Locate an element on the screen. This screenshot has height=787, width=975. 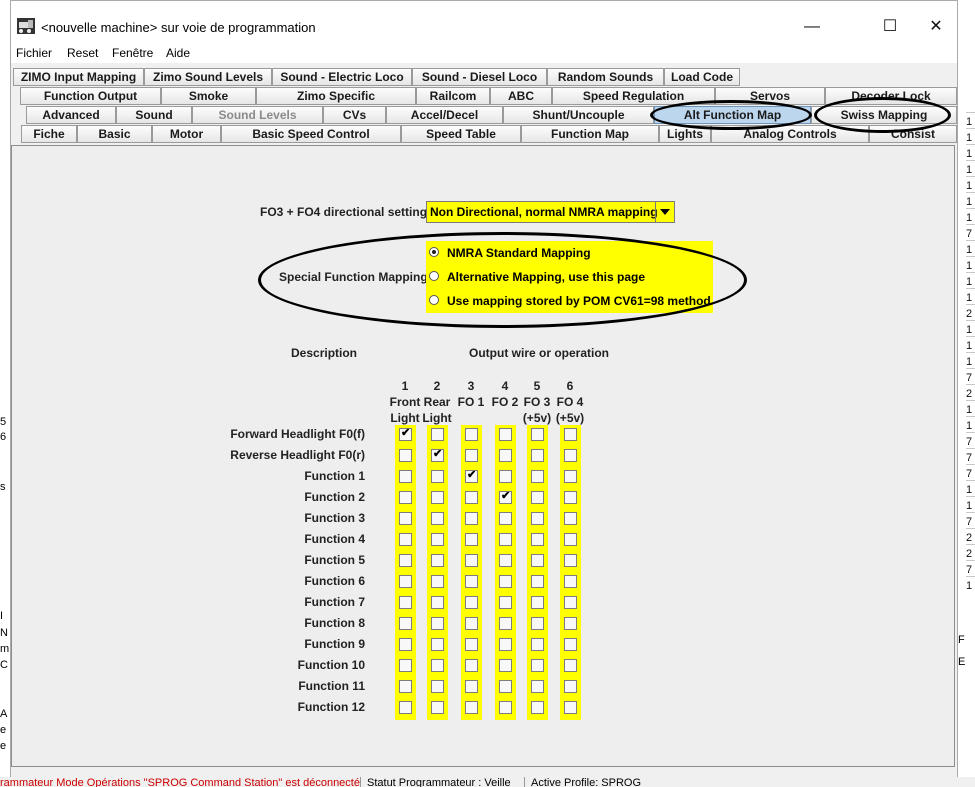
radio-option: Use mapping stored by POM CV61=98 method is located at coordinates (569, 301).